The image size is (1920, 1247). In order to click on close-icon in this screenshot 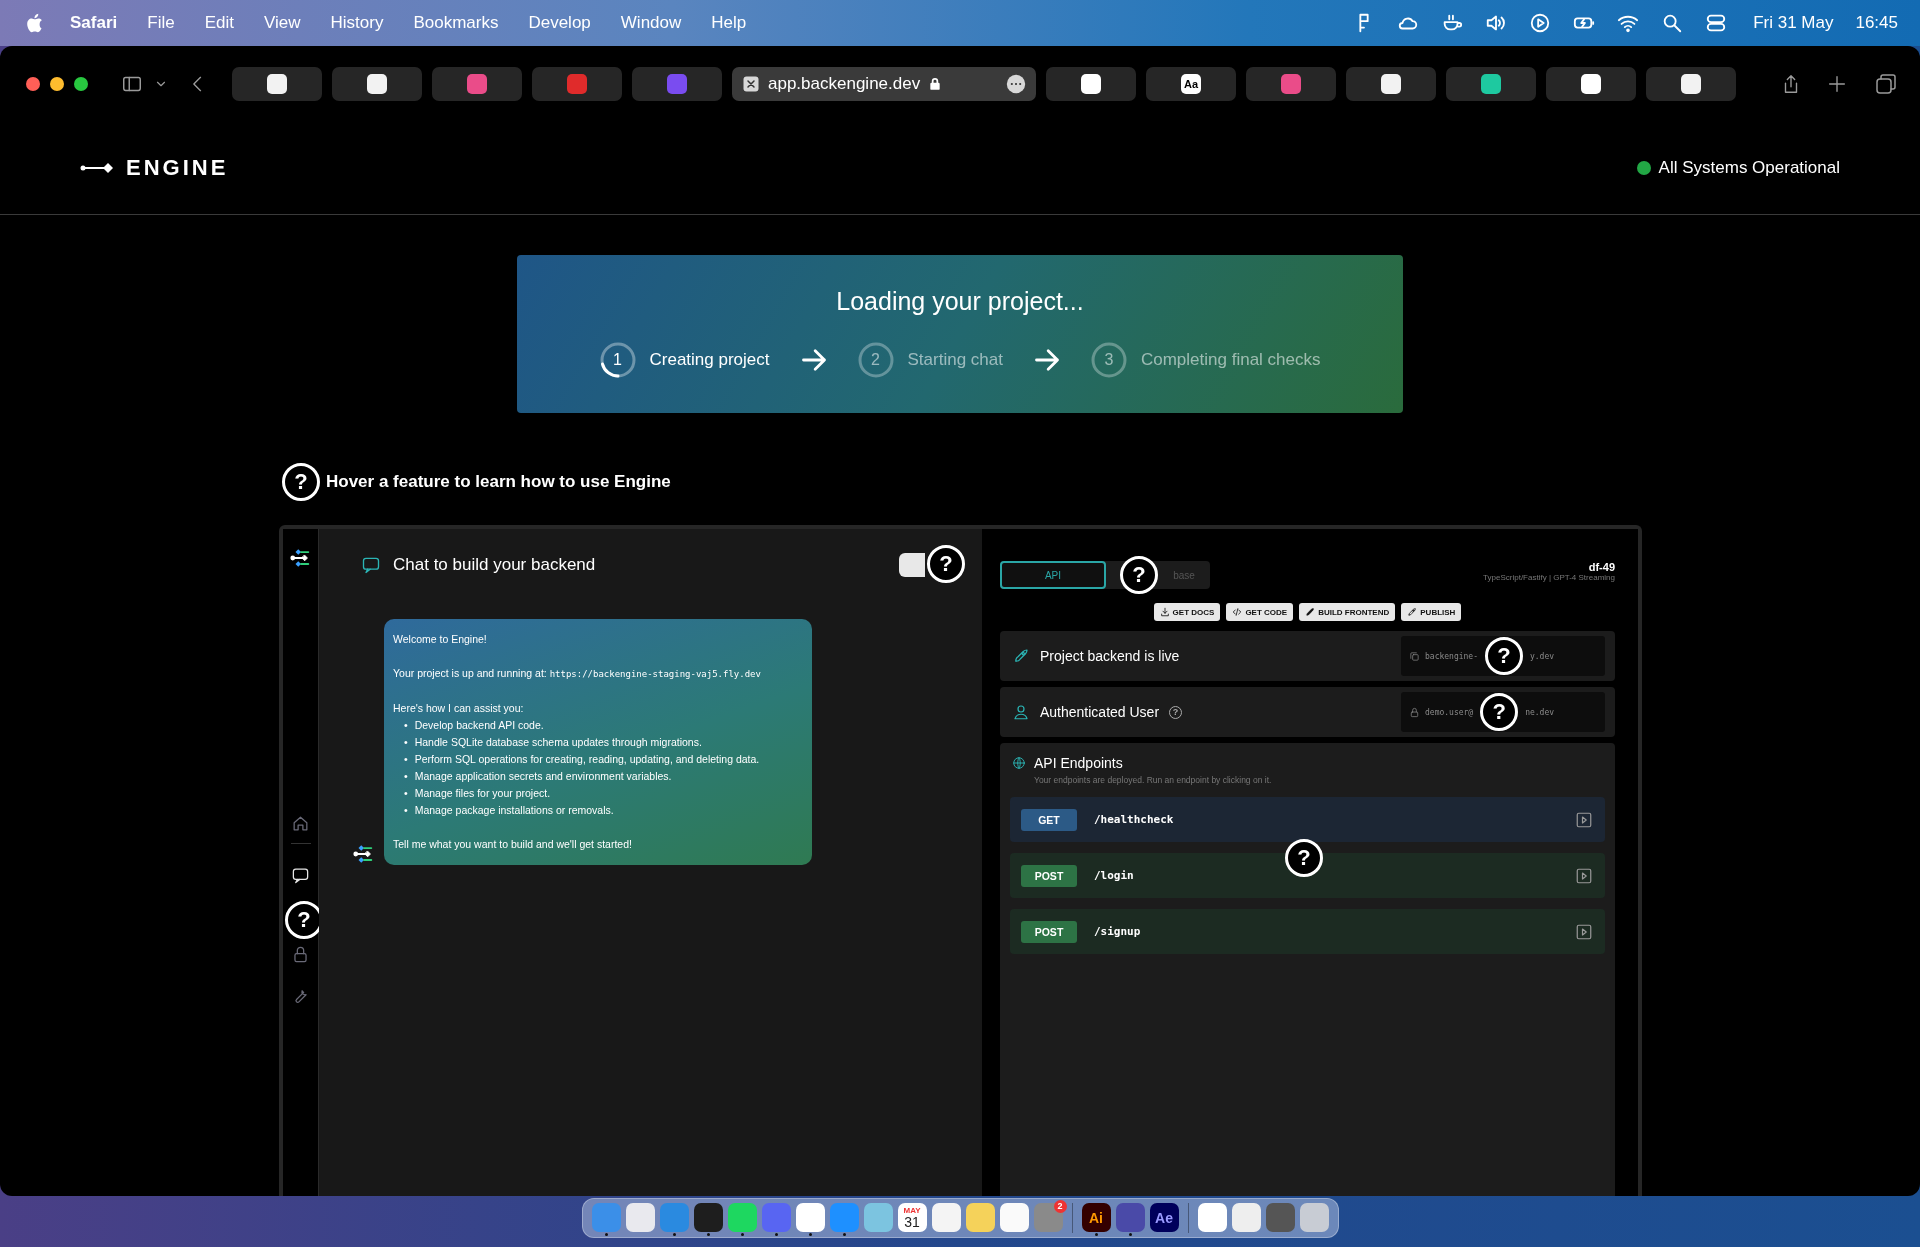, I will do `click(751, 84)`.